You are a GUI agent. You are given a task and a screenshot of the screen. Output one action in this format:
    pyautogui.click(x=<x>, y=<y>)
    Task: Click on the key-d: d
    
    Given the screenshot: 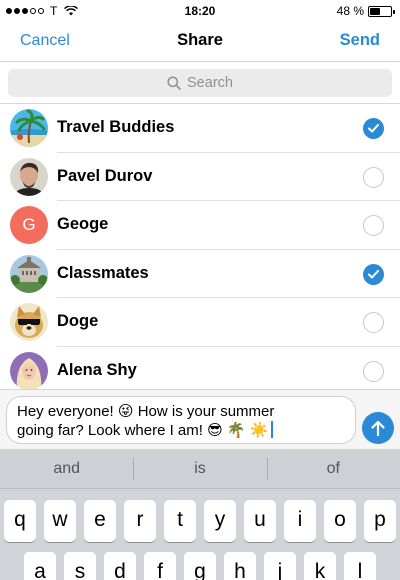 What is the action you would take?
    pyautogui.click(x=120, y=566)
    